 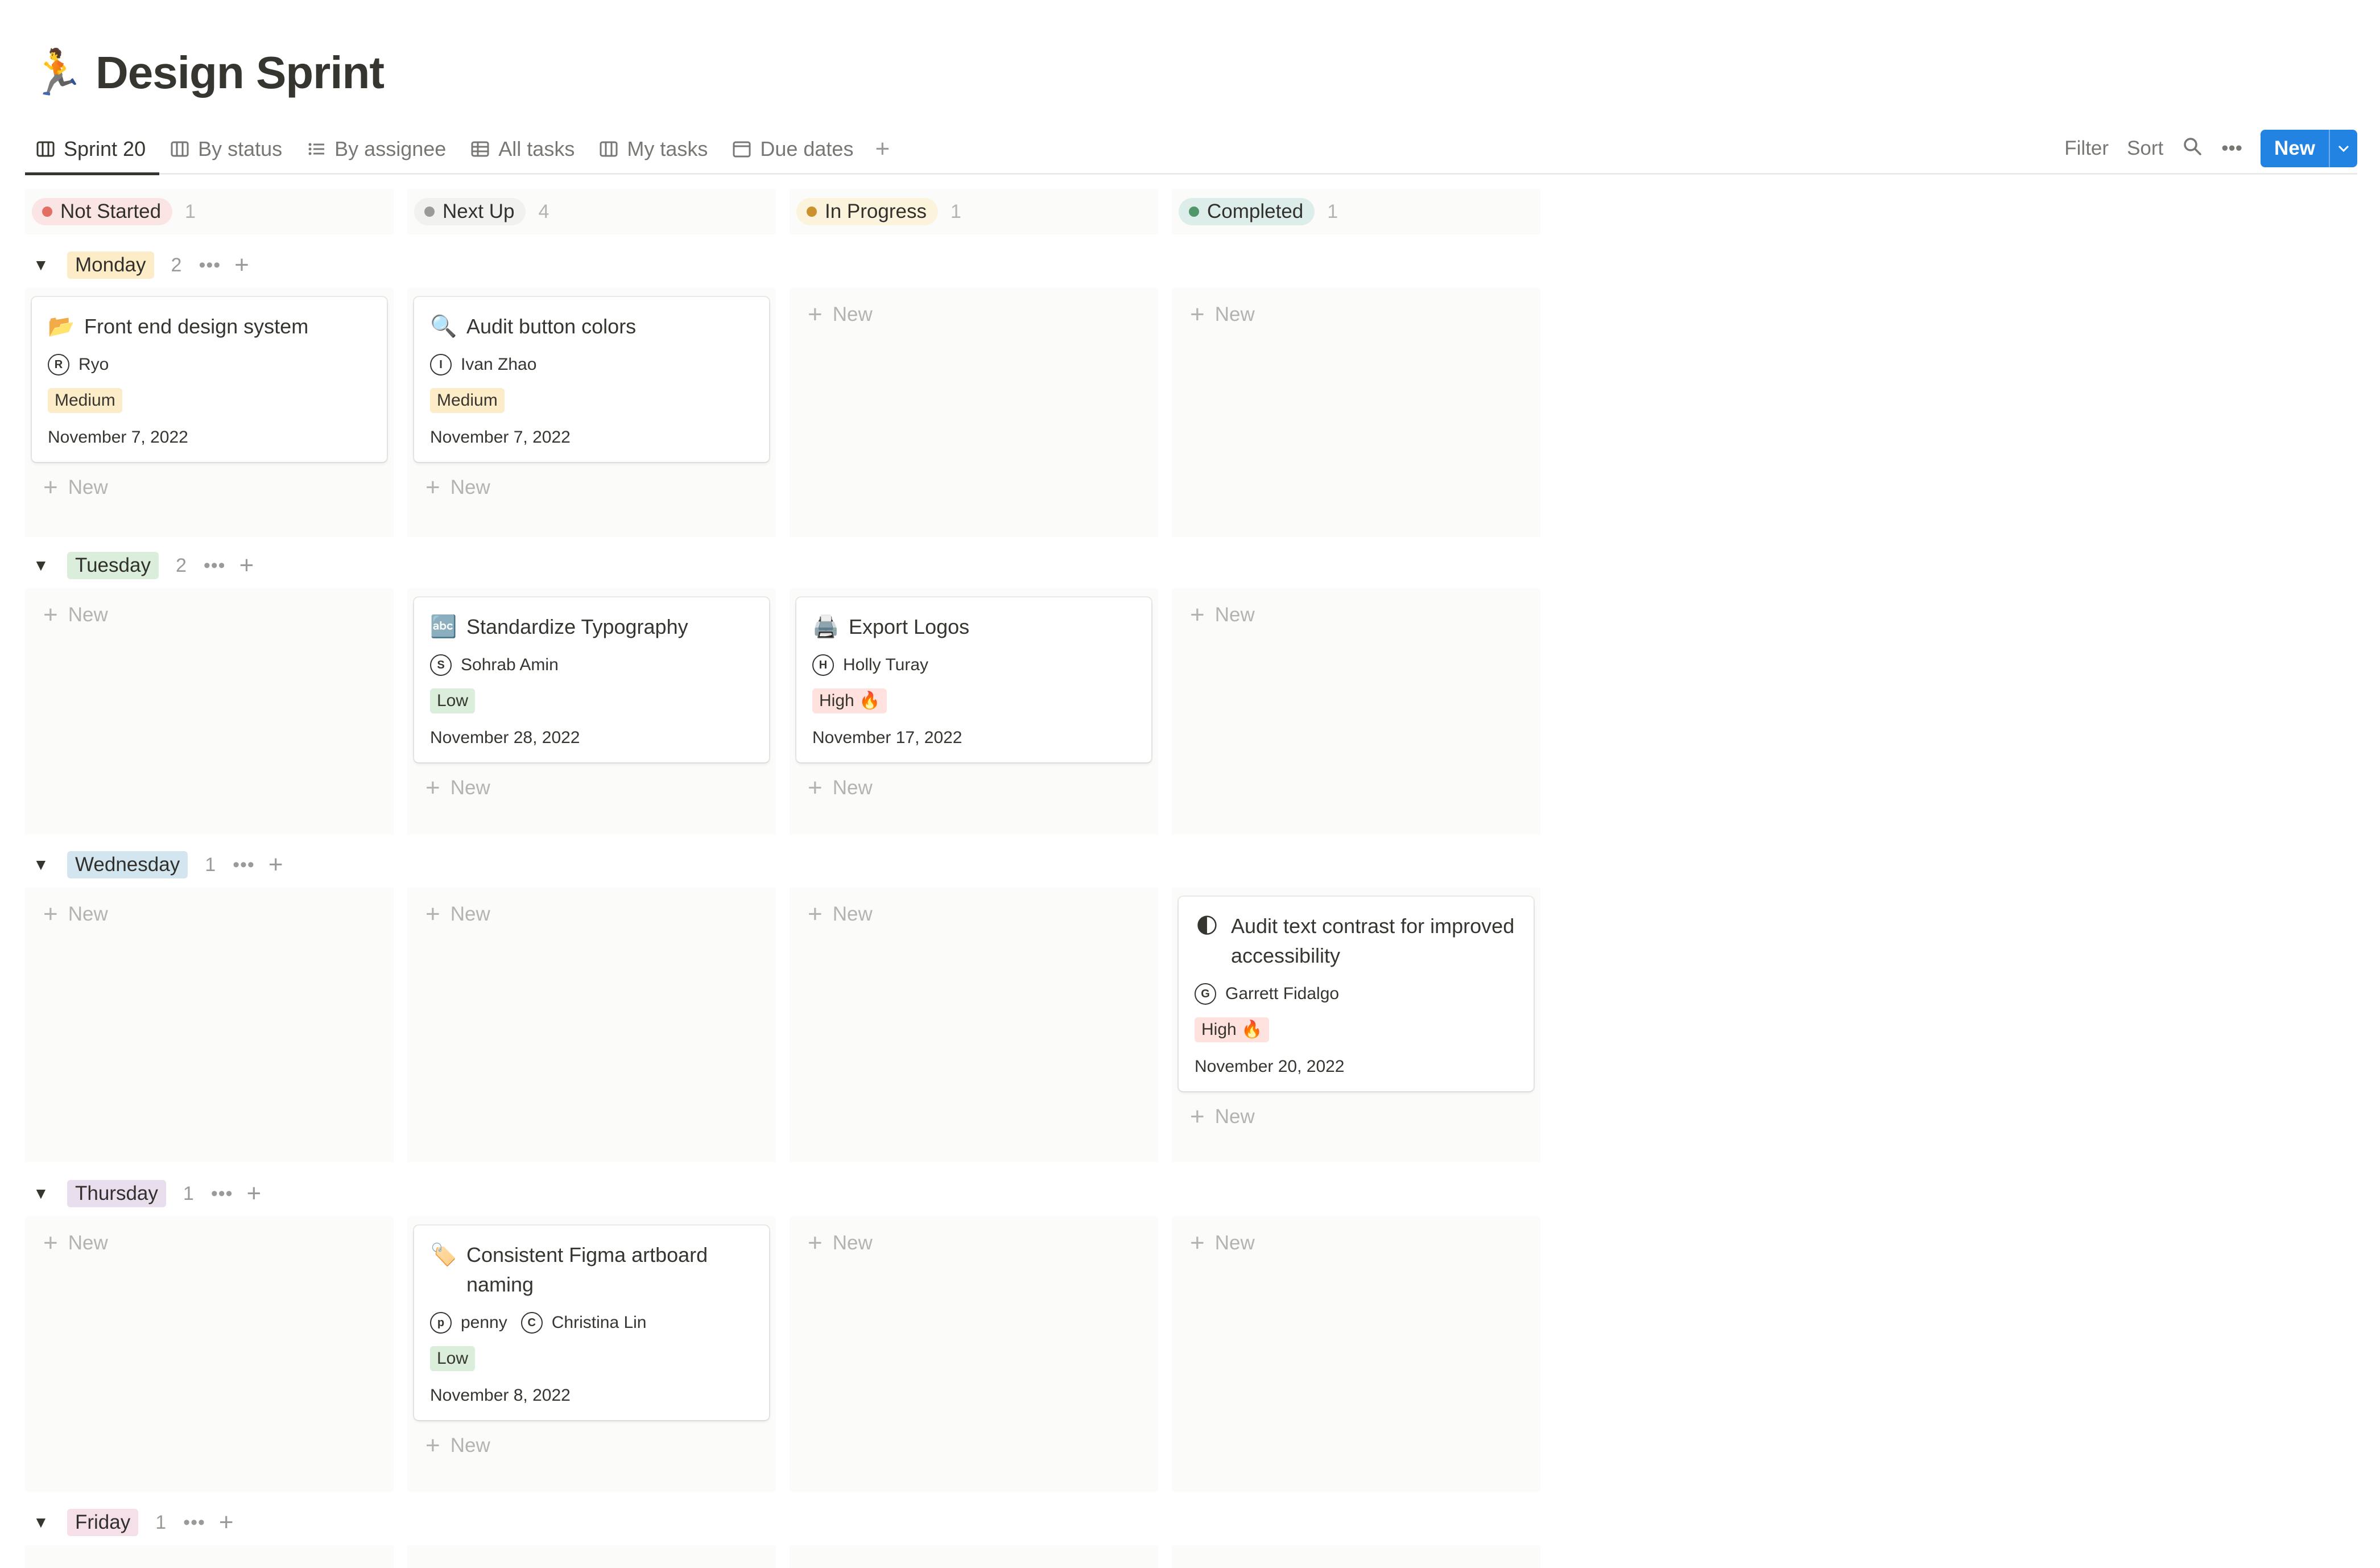 What do you see at coordinates (523, 149) in the screenshot?
I see `tab-all-tasks: All tasks` at bounding box center [523, 149].